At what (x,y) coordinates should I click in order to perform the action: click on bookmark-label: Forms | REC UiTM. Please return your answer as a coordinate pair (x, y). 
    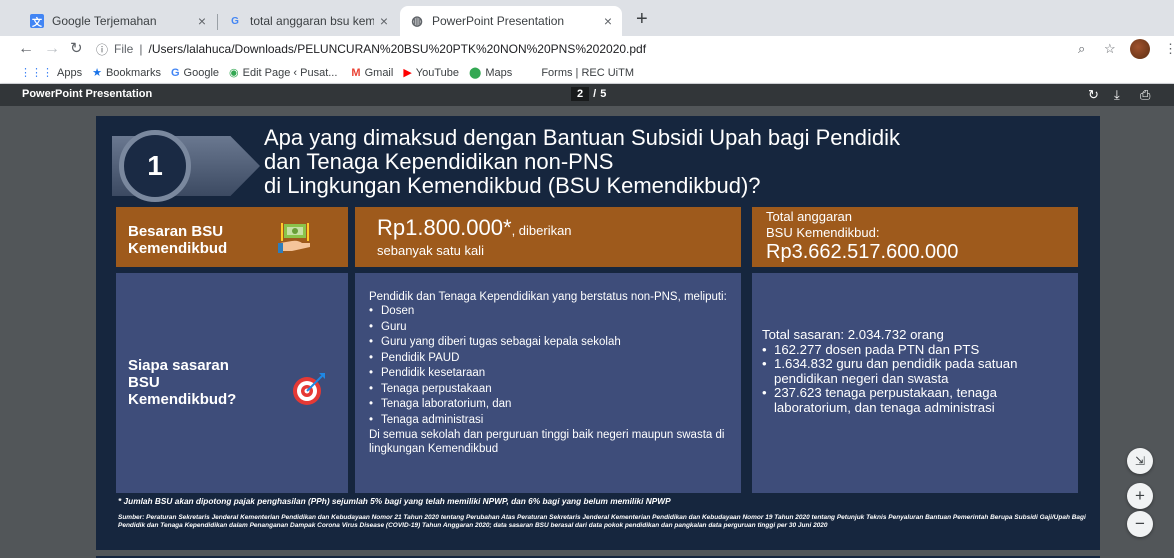
    Looking at the image, I should click on (587, 72).